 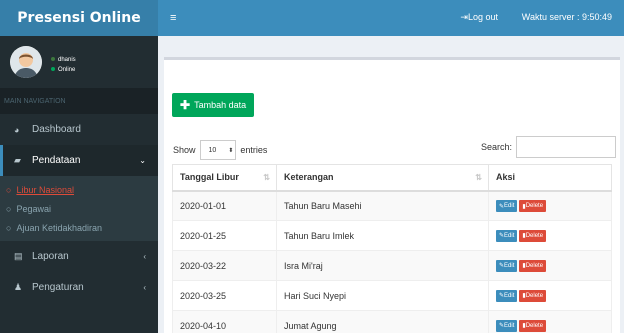 What do you see at coordinates (566, 17) in the screenshot?
I see `server-time: Waktu server : 9:50:49` at bounding box center [566, 17].